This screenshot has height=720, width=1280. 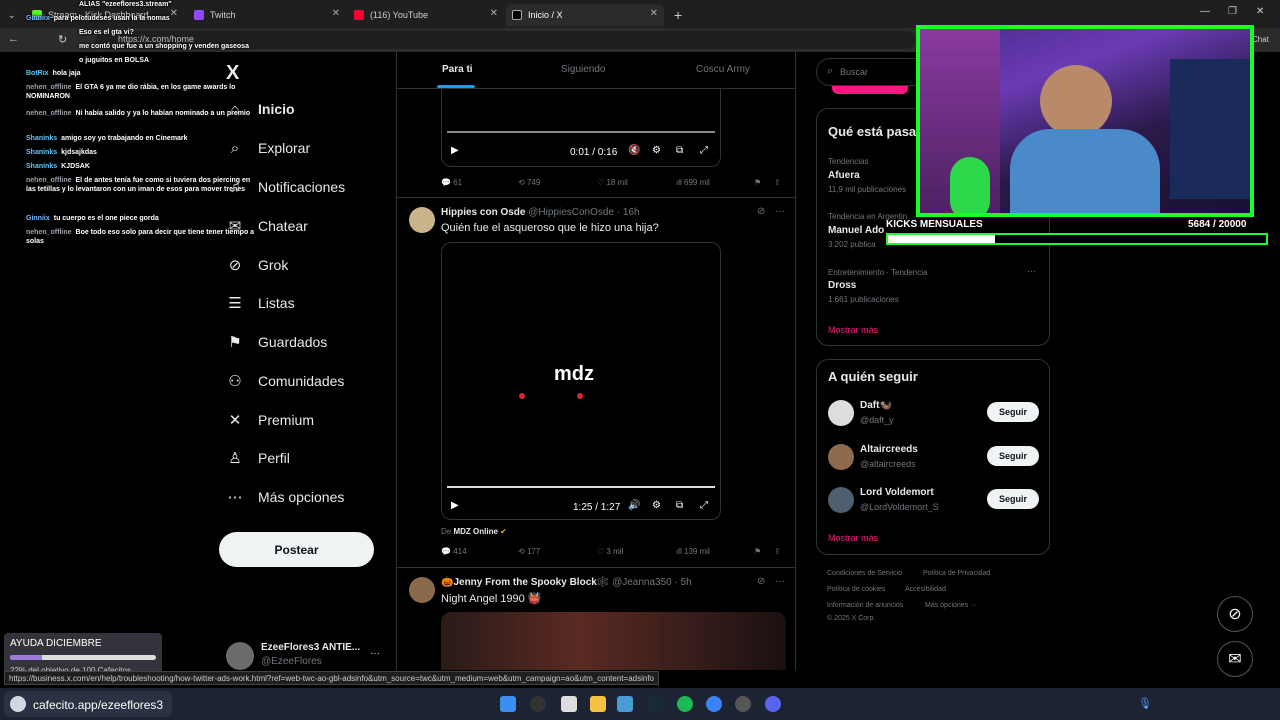 I want to click on trend-name: Afuera, so click(x=844, y=175).